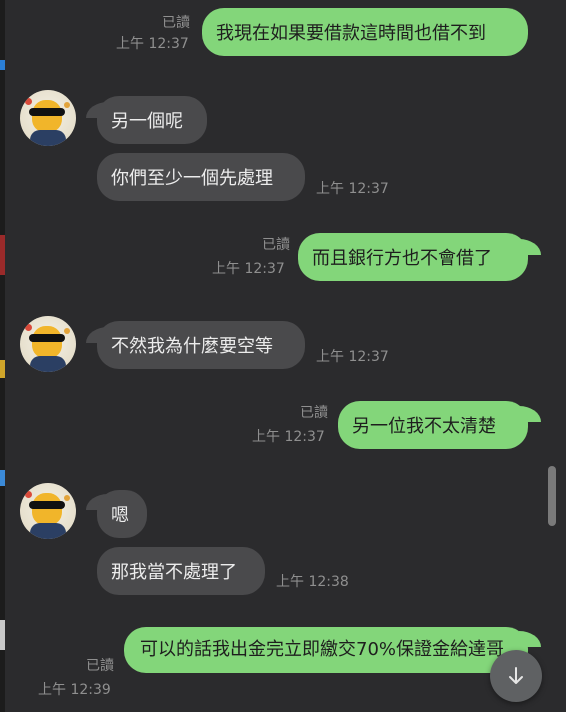 Image resolution: width=566 pixels, height=712 pixels. I want to click on message-text: 那我當不處理了, so click(174, 572).